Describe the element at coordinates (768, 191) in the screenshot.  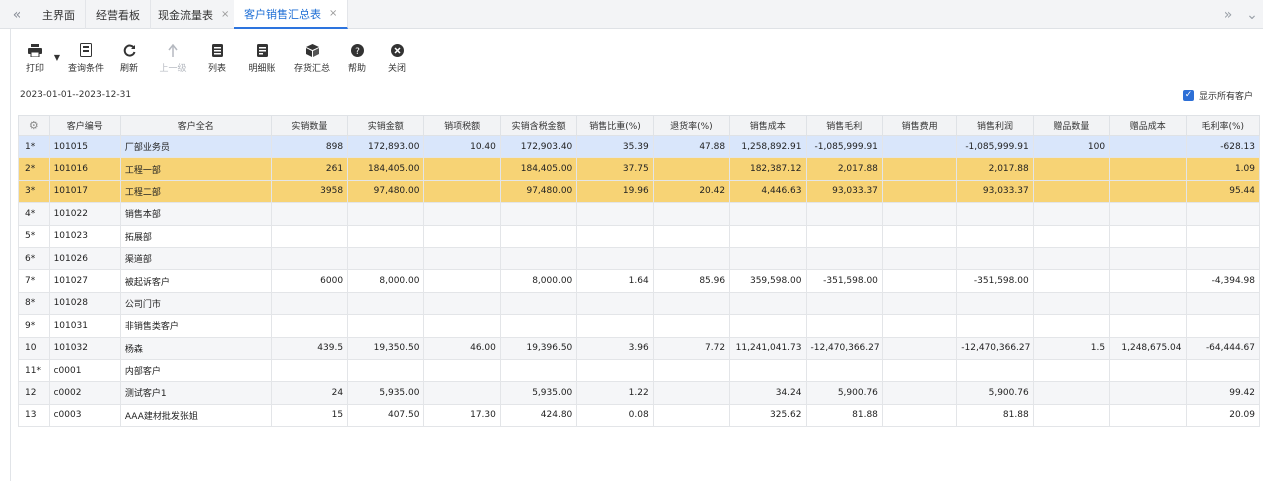
I see `table-cell: 4,446.63` at that location.